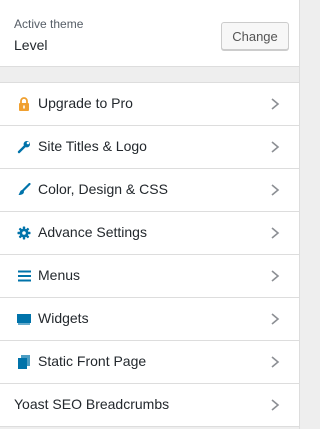 This screenshot has height=429, width=320. Describe the element at coordinates (24, 147) in the screenshot. I see `wrench-icon` at that location.